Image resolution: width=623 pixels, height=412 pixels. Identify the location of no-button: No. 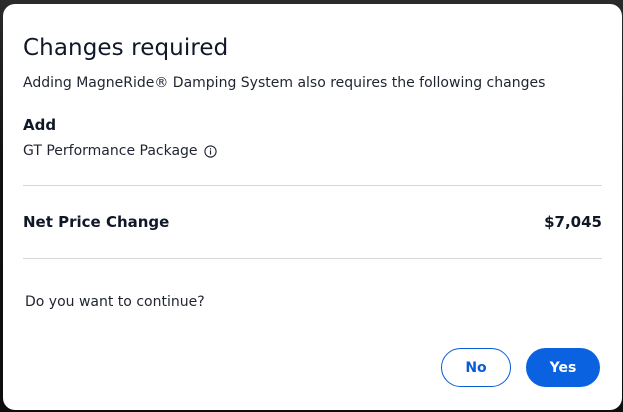
(476, 367).